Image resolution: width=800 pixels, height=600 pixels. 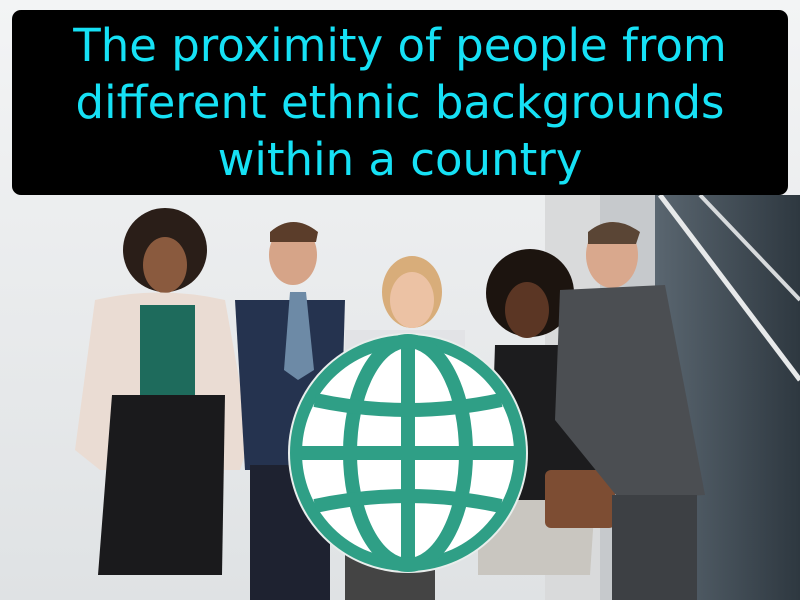 I want to click on caption-line-2: different ethnic backgrounds, so click(x=400, y=102).